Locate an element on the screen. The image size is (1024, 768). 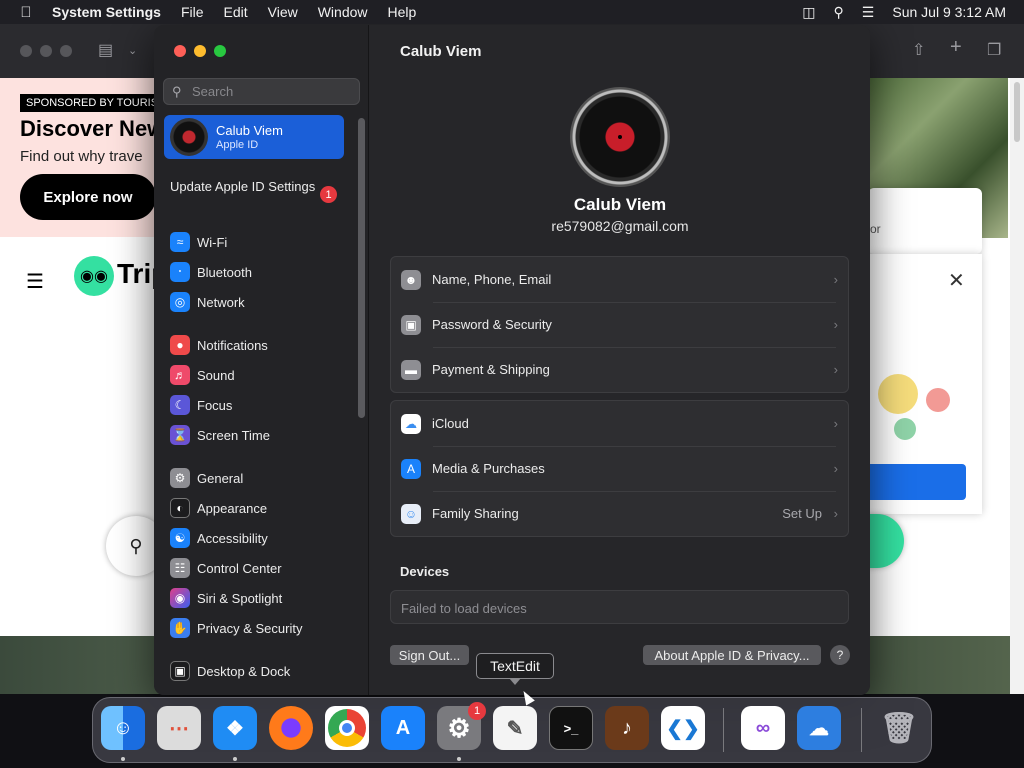
help-button: ? is located at coordinates (840, 655).